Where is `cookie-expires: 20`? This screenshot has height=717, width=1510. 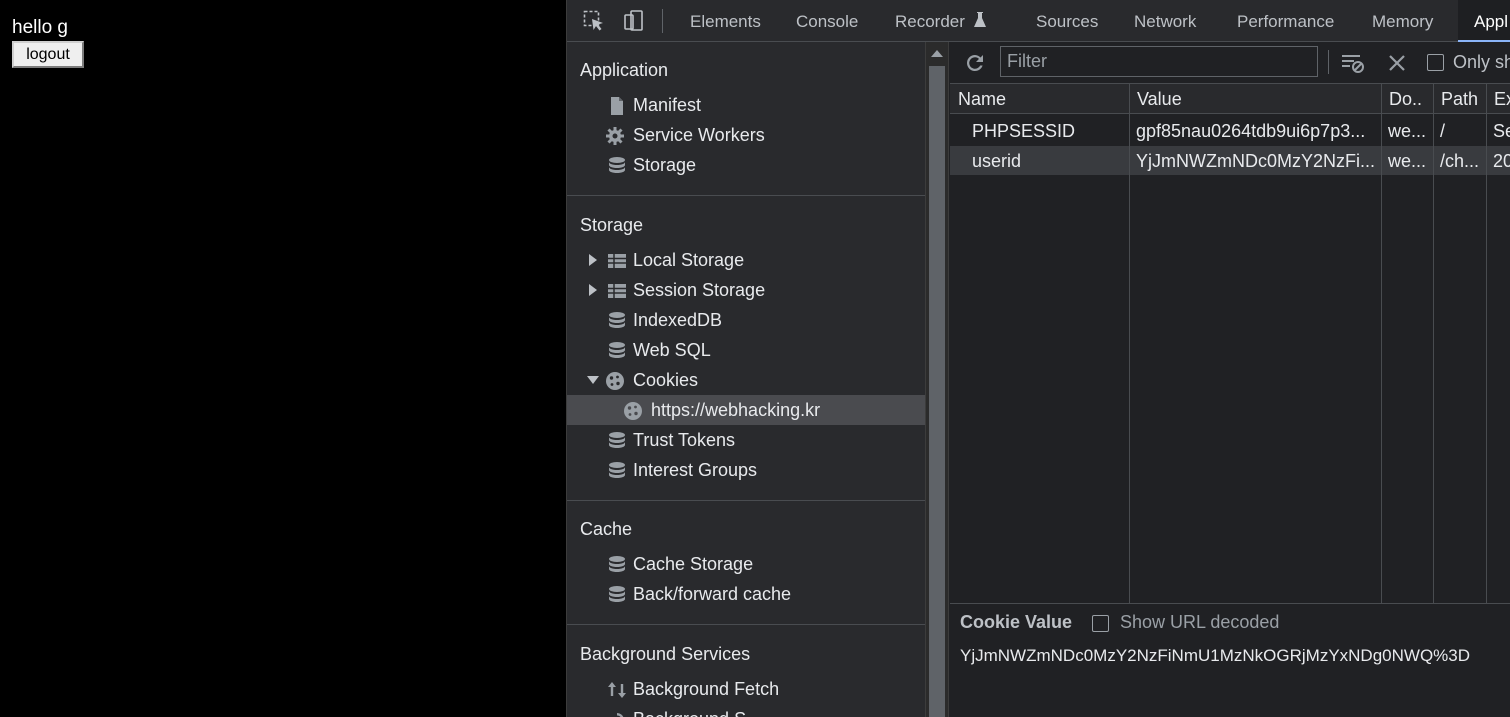
cookie-expires: 20 is located at coordinates (1501, 161).